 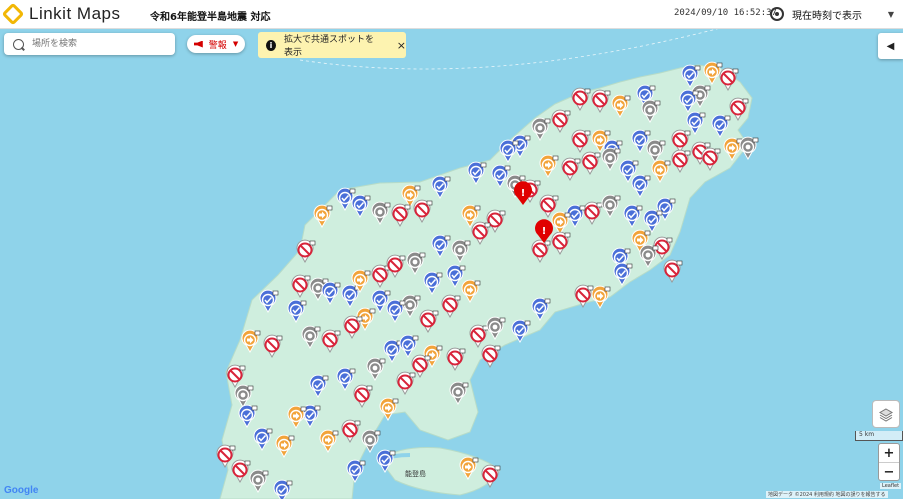 I want to click on search-icon, so click(x=18, y=44).